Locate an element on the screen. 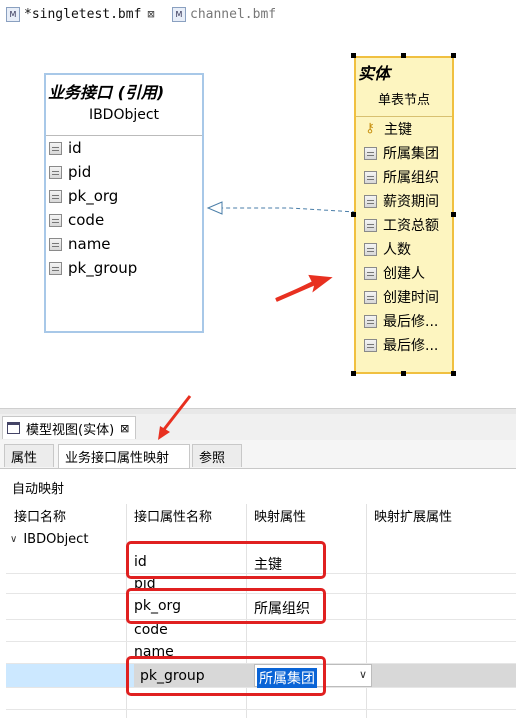  highlight-box-pk-org is located at coordinates (226, 606).